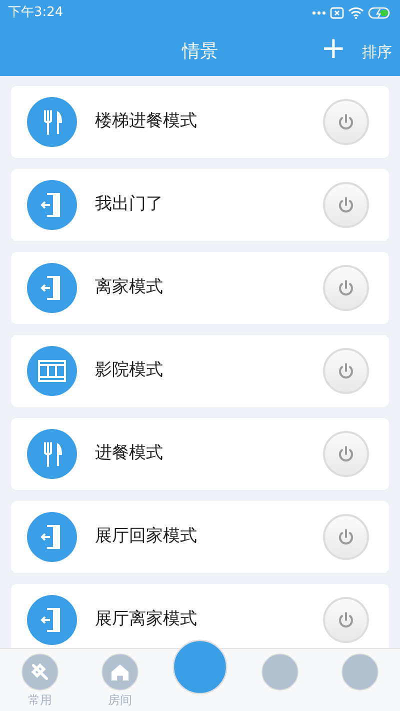  I want to click on scene-card: 影院模式, so click(200, 371).